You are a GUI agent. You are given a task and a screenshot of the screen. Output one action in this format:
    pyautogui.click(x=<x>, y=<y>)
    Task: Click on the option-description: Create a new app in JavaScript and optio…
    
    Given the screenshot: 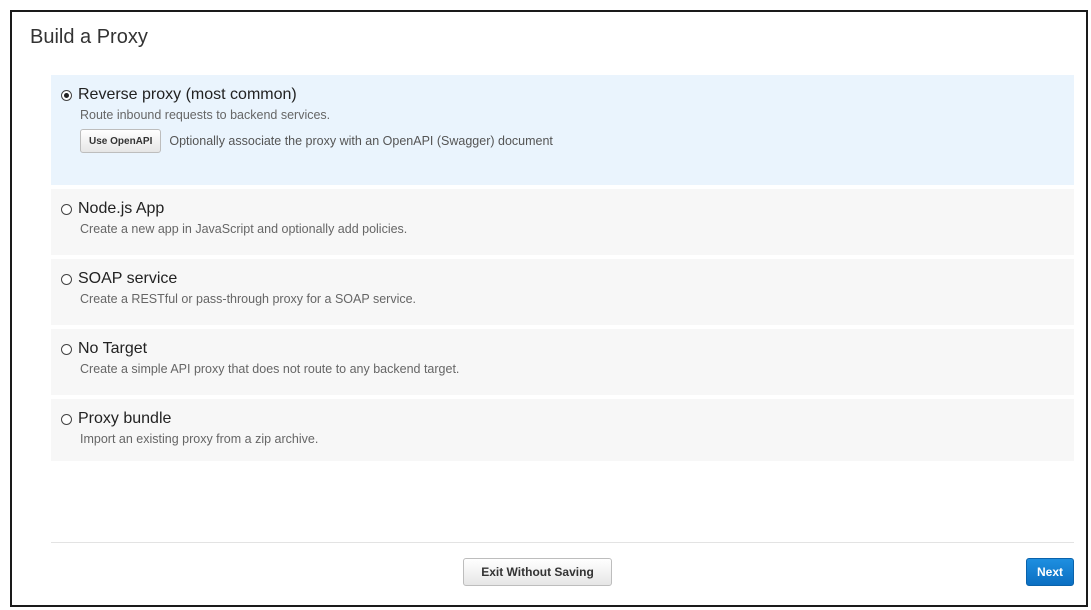 What is the action you would take?
    pyautogui.click(x=244, y=229)
    